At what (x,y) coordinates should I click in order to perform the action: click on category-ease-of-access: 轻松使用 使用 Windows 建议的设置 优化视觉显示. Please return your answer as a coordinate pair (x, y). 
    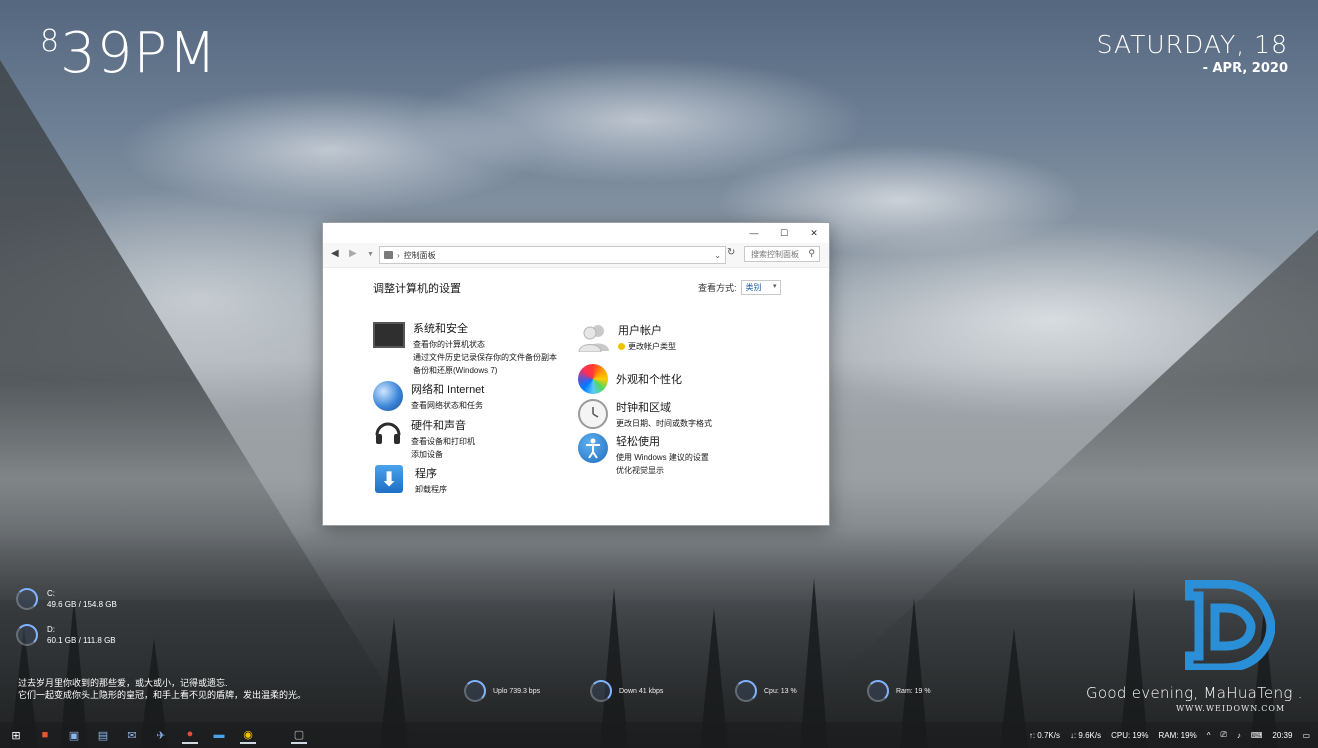
    Looking at the image, I should click on (643, 455).